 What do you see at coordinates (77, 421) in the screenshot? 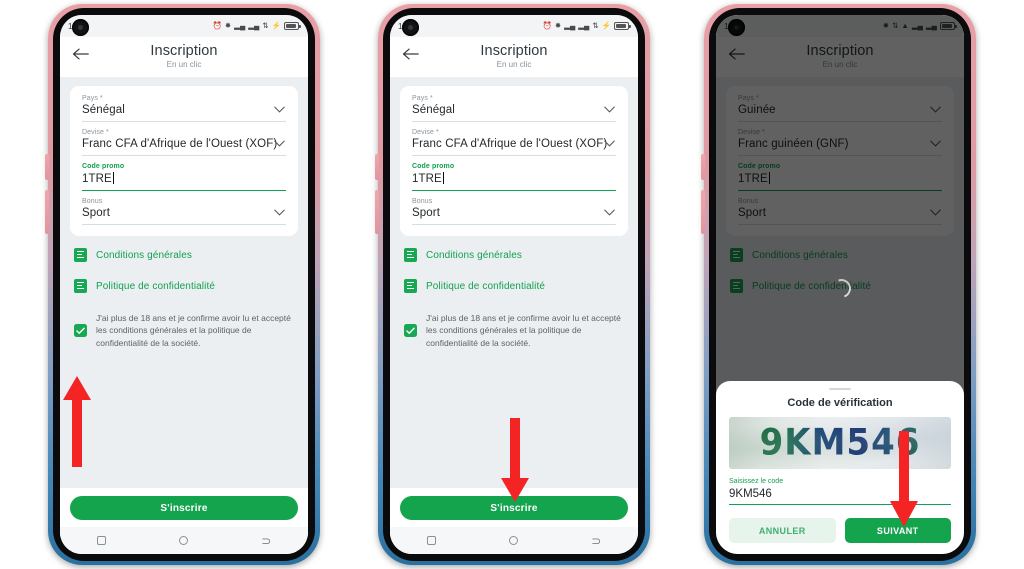
I see `annotation-arrow-up` at bounding box center [77, 421].